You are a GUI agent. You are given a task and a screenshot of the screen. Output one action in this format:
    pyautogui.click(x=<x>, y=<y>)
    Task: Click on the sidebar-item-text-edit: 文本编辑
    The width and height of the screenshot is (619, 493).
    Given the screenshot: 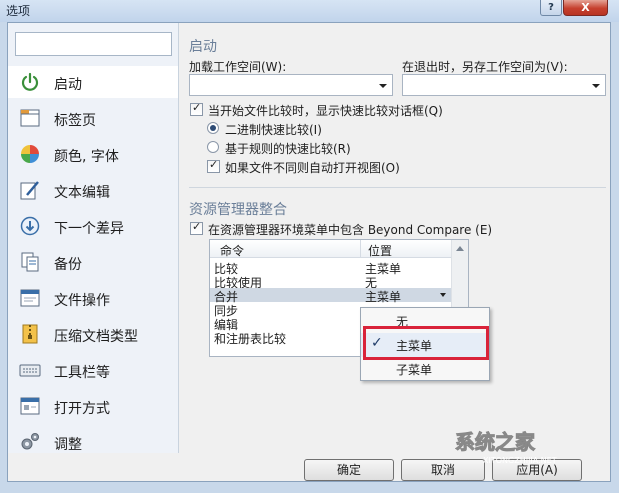 What is the action you would take?
    pyautogui.click(x=93, y=190)
    